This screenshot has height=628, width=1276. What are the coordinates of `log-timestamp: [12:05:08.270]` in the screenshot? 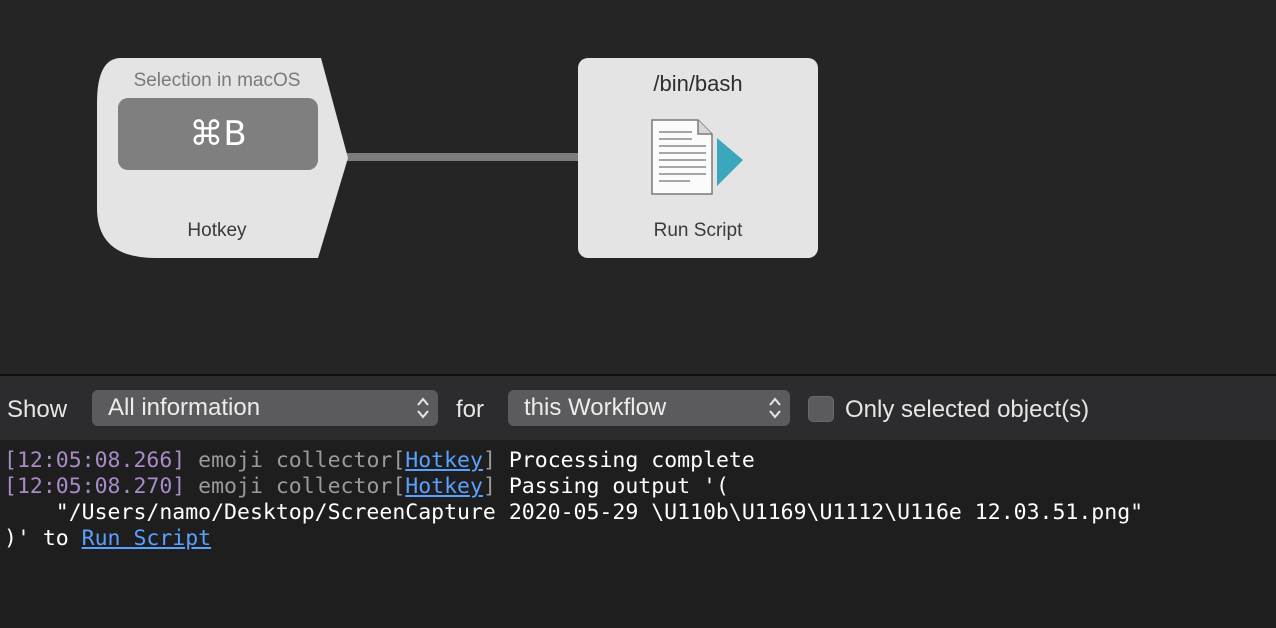 It's located at (95, 486).